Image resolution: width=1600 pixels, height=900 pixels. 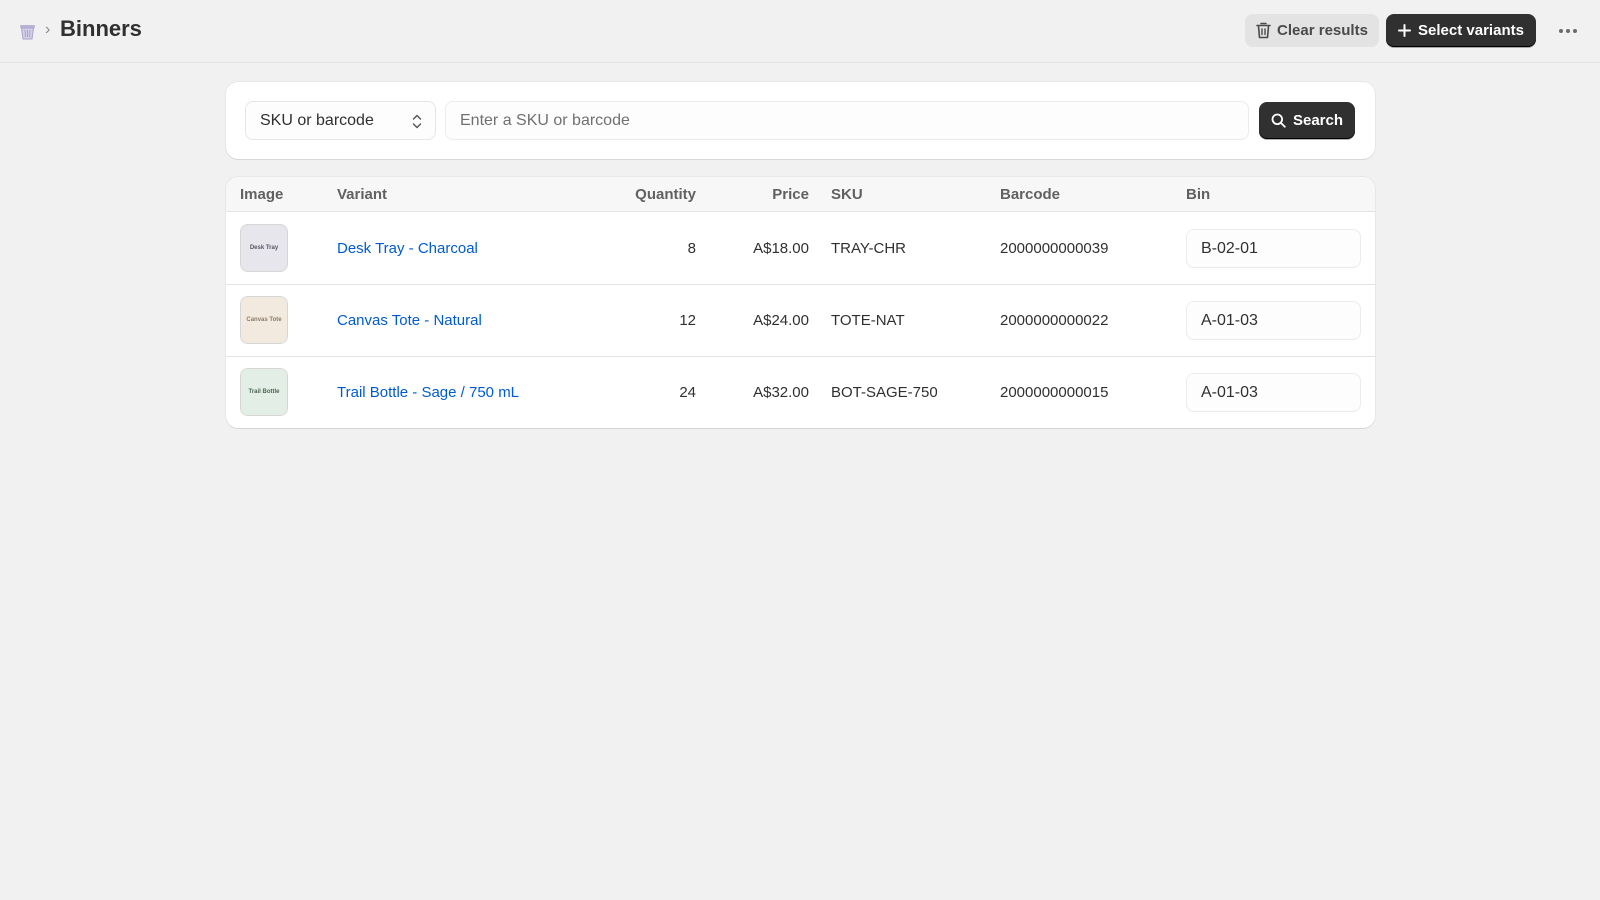 What do you see at coordinates (262, 194) in the screenshot?
I see `column-header-image: Image` at bounding box center [262, 194].